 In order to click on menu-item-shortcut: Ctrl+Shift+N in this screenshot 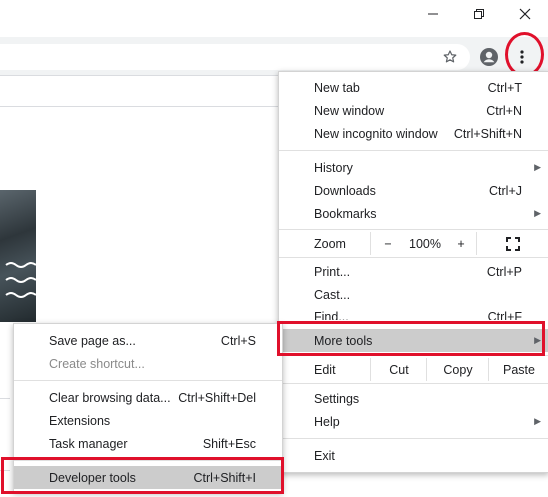, I will do `click(487, 133)`.